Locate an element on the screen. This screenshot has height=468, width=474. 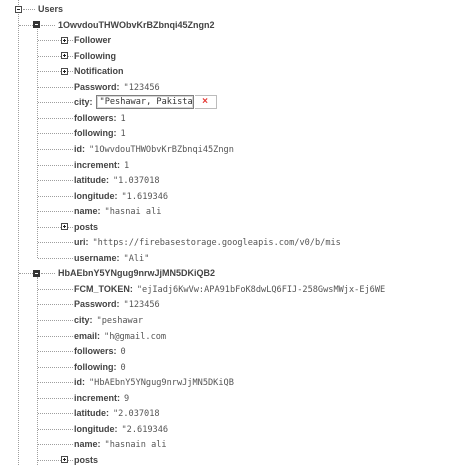
field-key: uri: is located at coordinates (81, 242).